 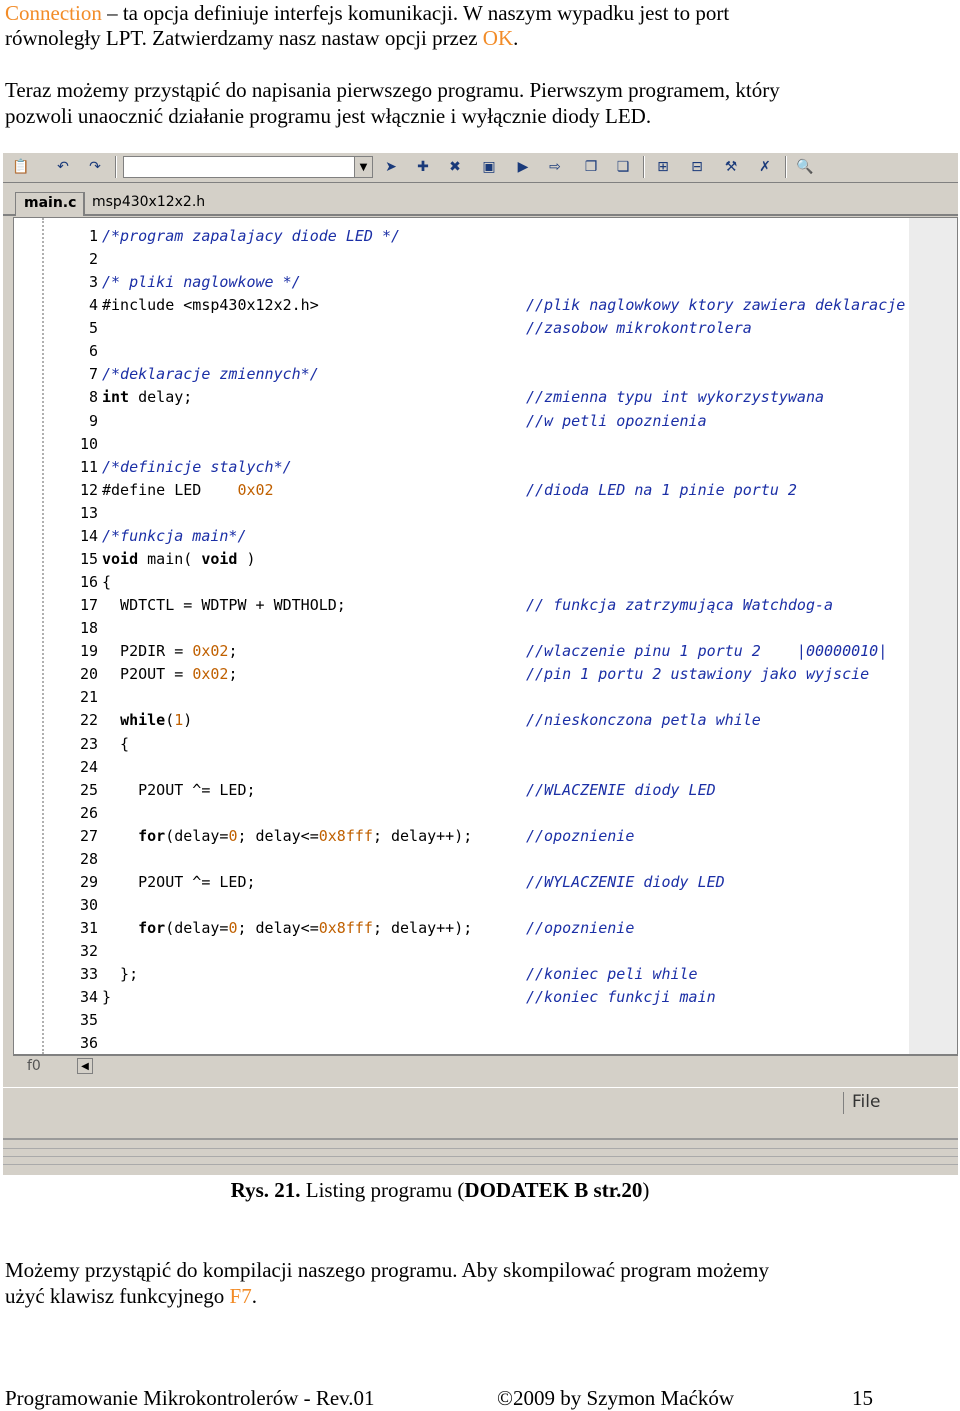 I want to click on run-icon: ▶, so click(x=523, y=167).